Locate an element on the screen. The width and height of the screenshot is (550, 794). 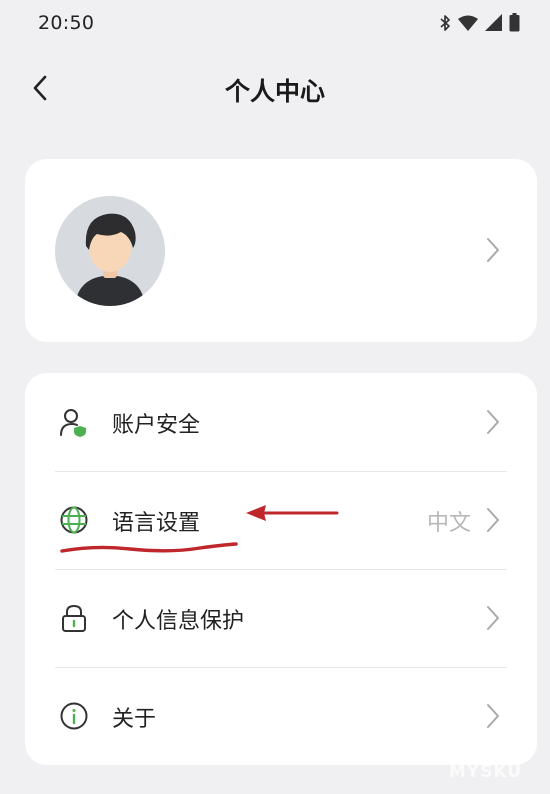
avatar-icon is located at coordinates (110, 251).